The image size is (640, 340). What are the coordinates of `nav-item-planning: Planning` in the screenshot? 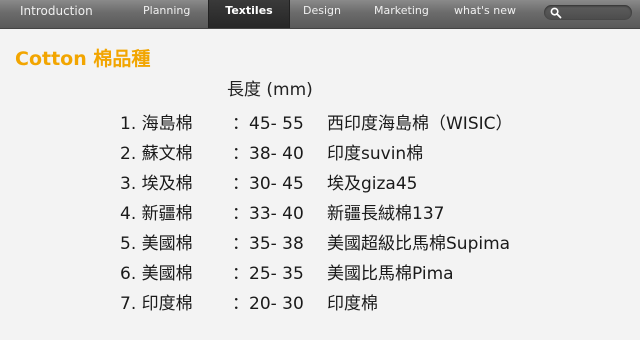 It's located at (166, 14).